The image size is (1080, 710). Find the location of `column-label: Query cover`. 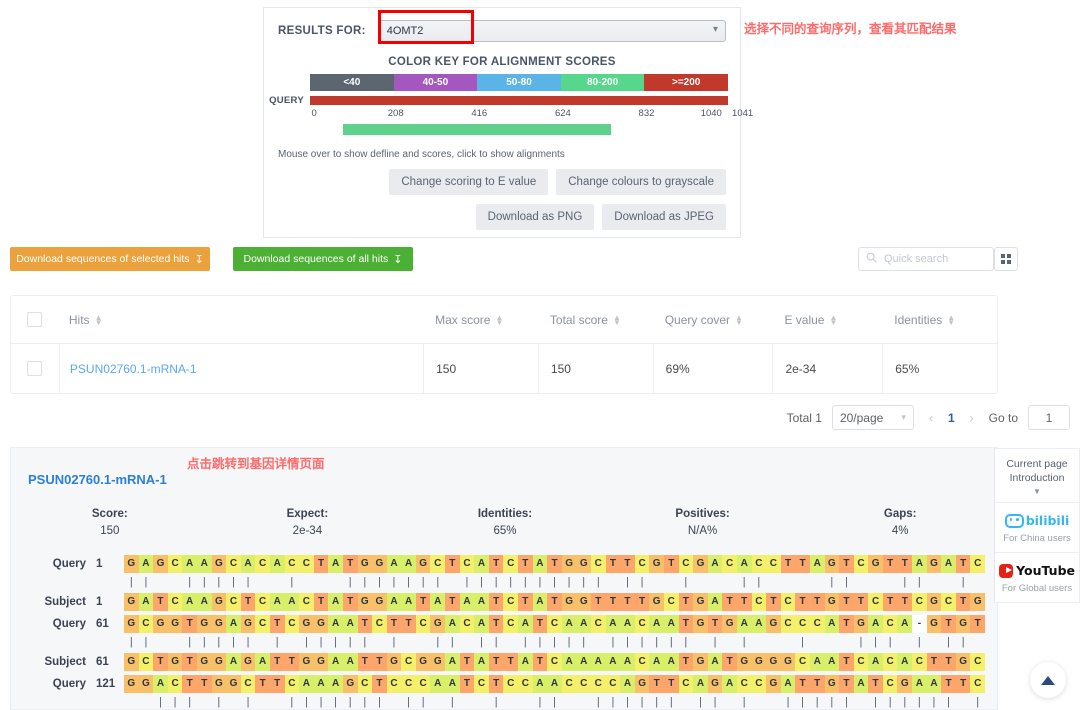

column-label: Query cover is located at coordinates (697, 319).